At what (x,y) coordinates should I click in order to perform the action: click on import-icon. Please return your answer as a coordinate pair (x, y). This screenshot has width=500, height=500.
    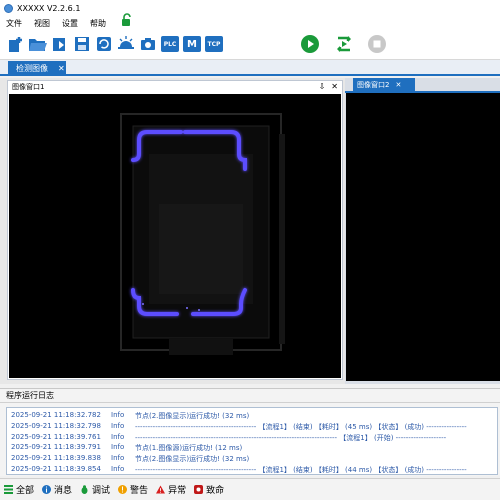
    Looking at the image, I should click on (59, 44).